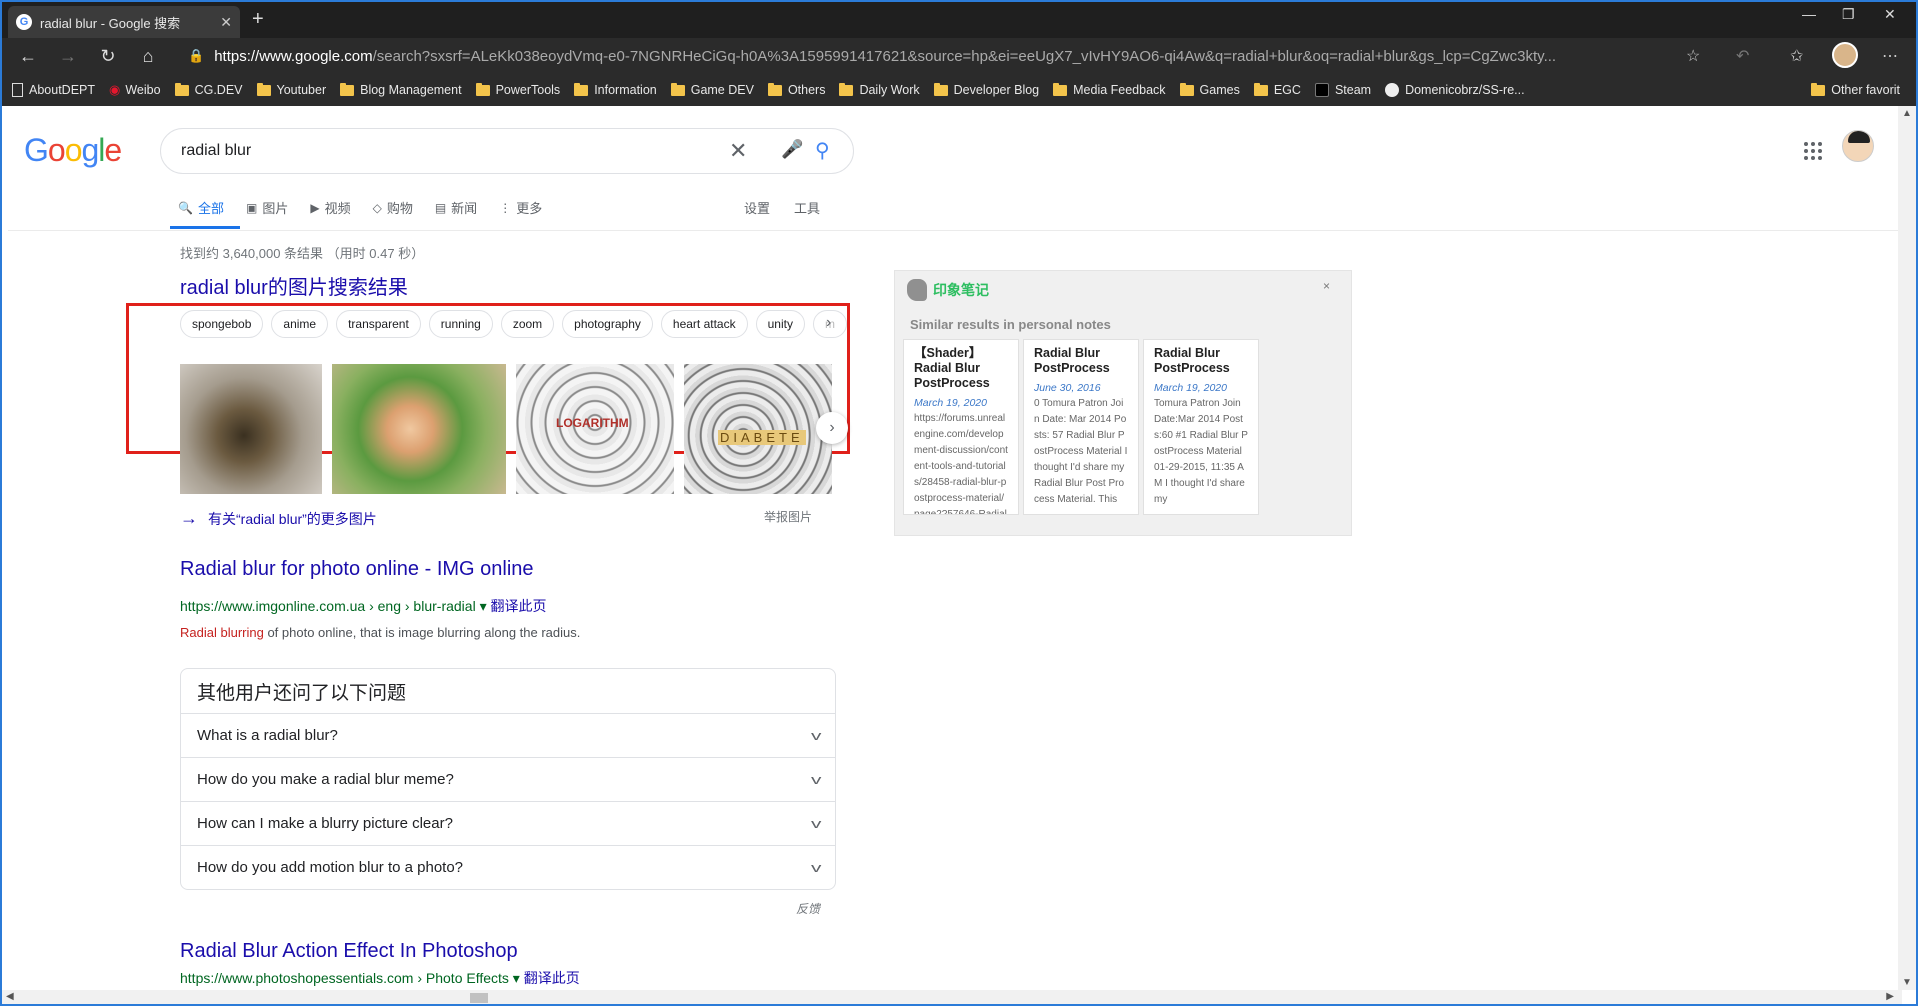 The height and width of the screenshot is (1006, 1918). What do you see at coordinates (757, 207) in the screenshot?
I see `settings-link: 设置` at bounding box center [757, 207].